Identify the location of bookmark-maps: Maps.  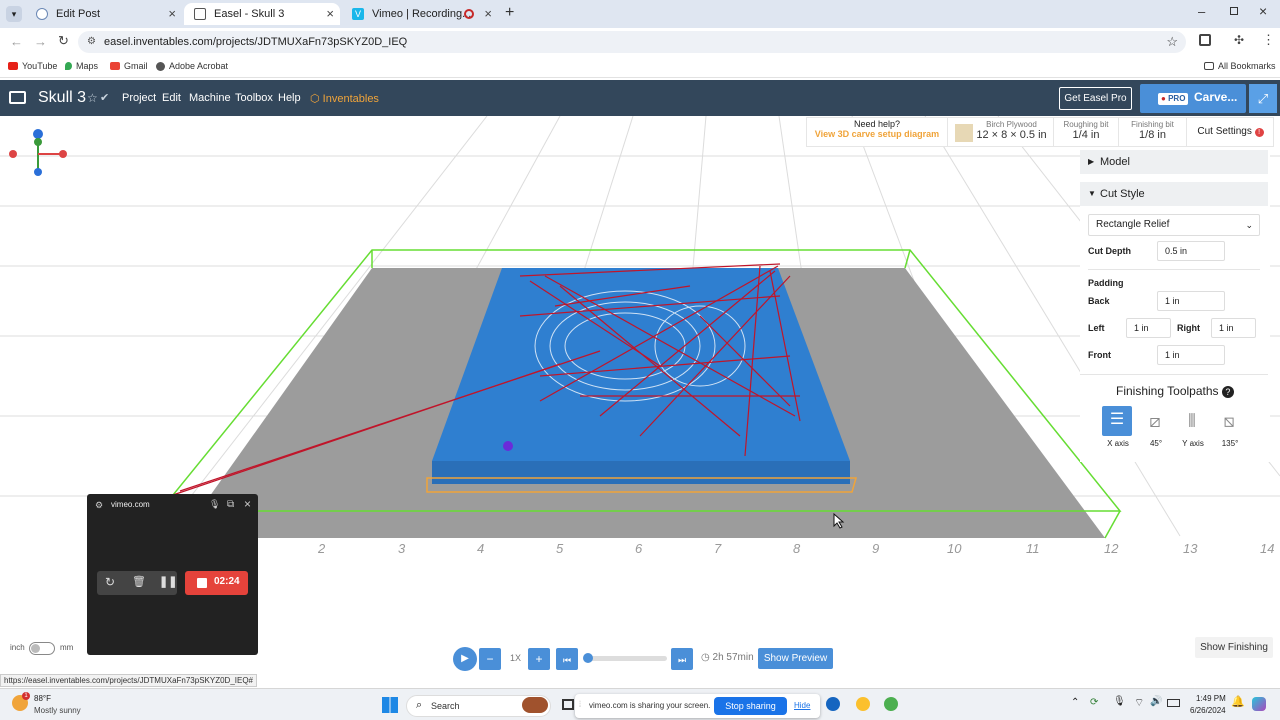
(81, 66).